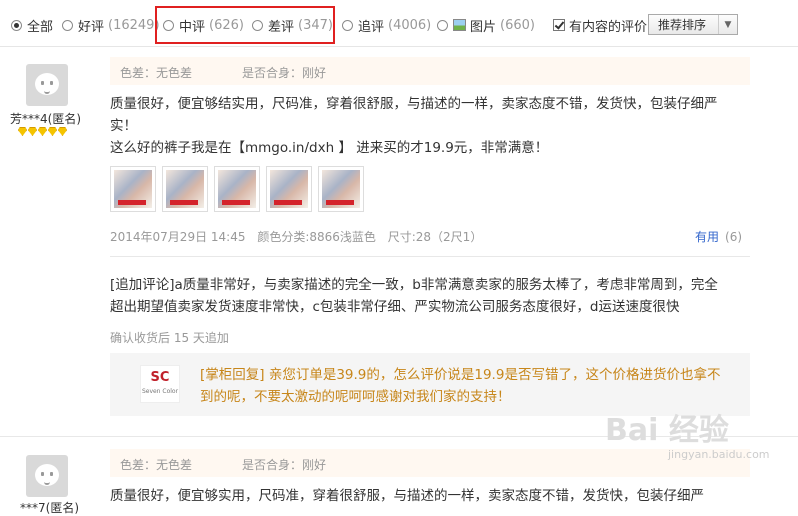 The image size is (798, 516). I want to click on filter-all-label: 全部, so click(40, 27).